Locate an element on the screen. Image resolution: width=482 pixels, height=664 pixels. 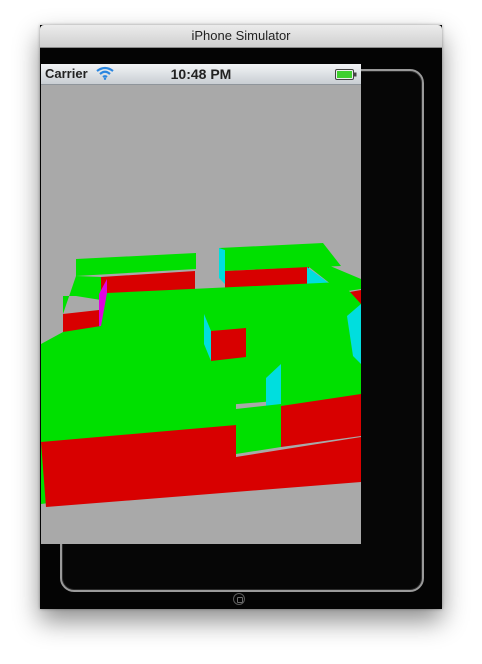
window-title: iPhone Simulator is located at coordinates (241, 35).